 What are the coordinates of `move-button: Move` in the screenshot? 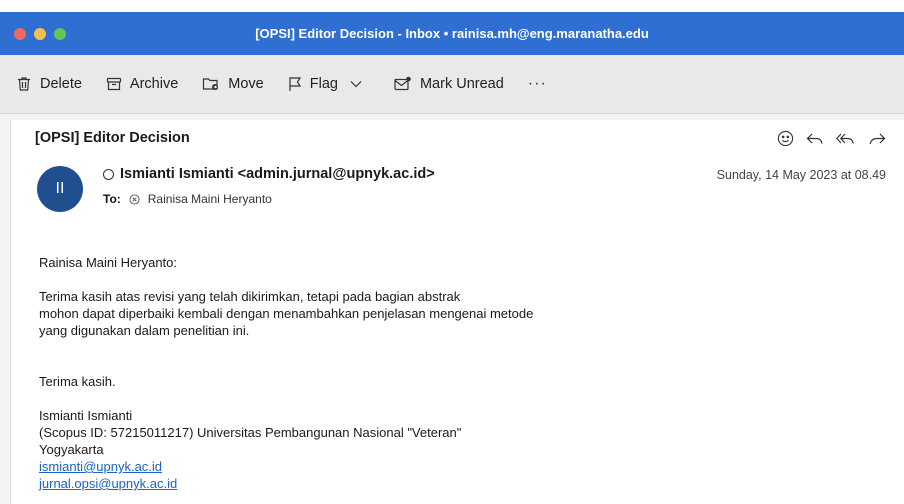 It's located at (233, 84).